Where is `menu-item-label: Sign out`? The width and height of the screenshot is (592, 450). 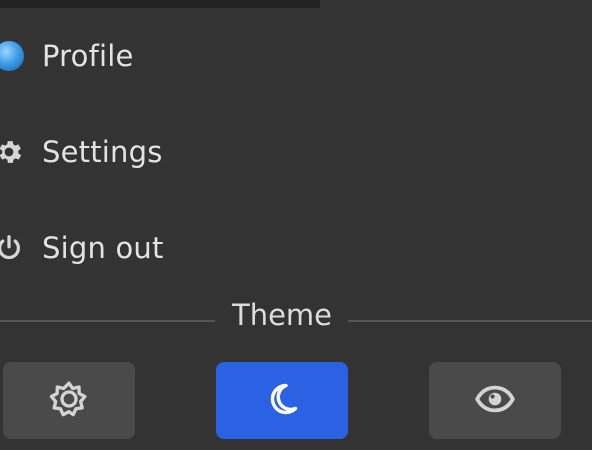
menu-item-label: Sign out is located at coordinates (103, 248).